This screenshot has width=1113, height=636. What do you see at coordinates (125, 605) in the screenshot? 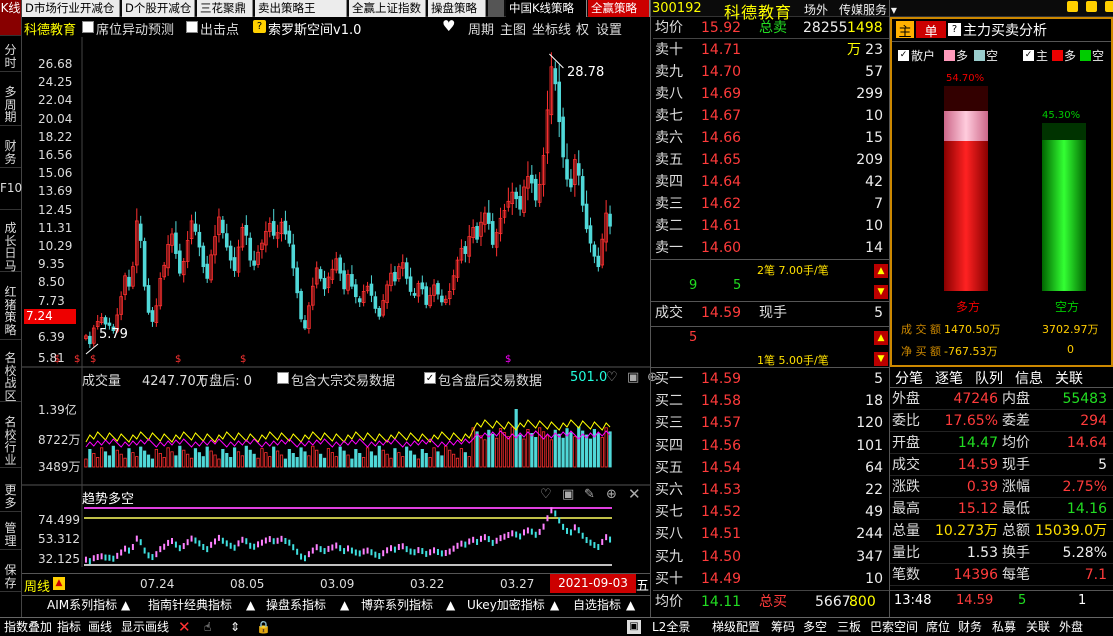
I see `tab-aim-arrow: ▲` at bounding box center [125, 605].